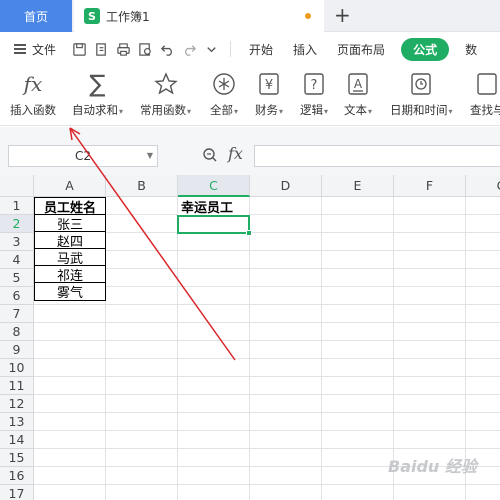 This screenshot has height=500, width=500. I want to click on all-functions-button: 全部▾, so click(224, 94).